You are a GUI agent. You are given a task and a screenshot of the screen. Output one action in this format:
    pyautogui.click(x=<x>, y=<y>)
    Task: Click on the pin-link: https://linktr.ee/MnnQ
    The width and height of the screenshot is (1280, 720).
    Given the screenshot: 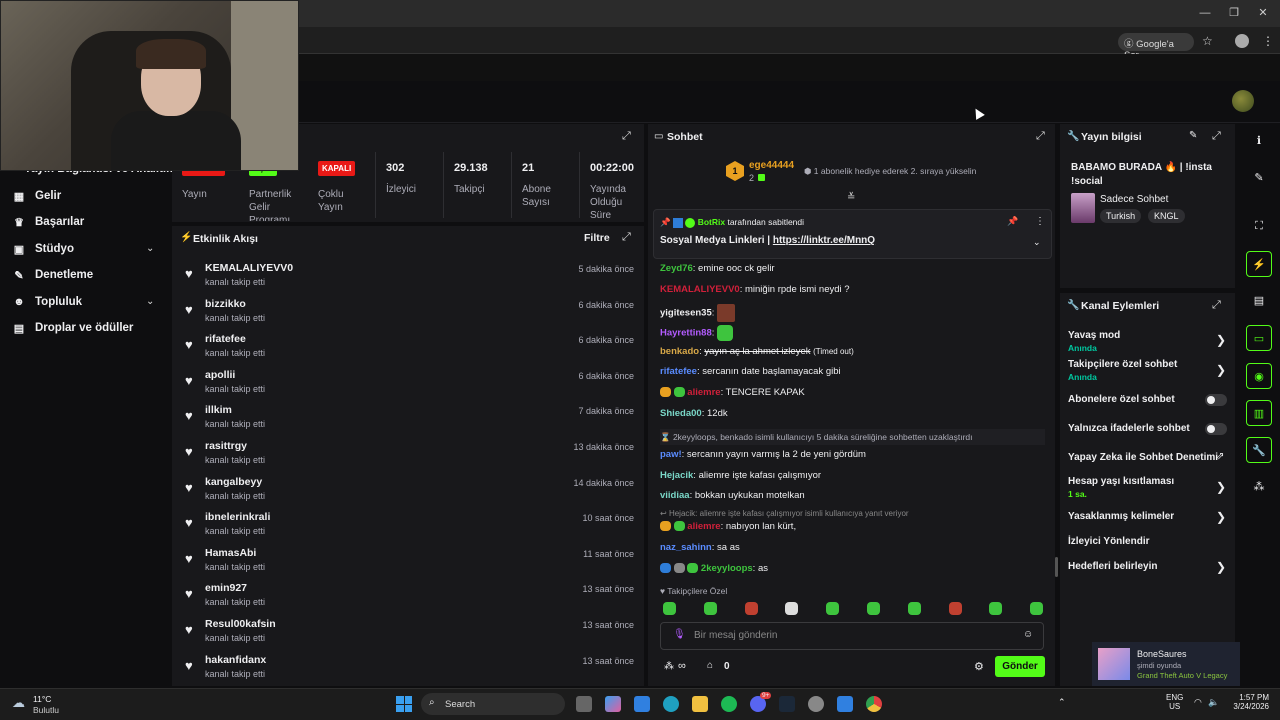 What is the action you would take?
    pyautogui.click(x=824, y=240)
    